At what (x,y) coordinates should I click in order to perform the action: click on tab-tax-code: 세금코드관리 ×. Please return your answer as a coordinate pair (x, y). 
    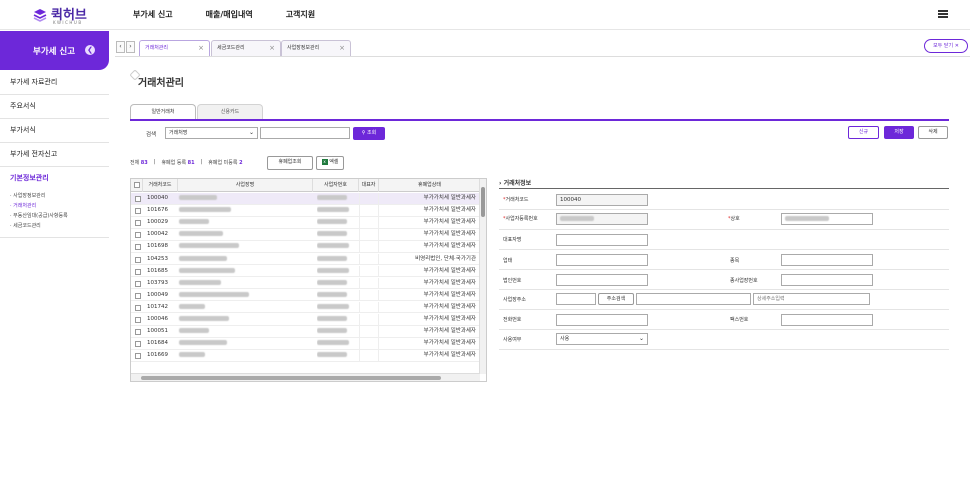
    Looking at the image, I should click on (246, 48).